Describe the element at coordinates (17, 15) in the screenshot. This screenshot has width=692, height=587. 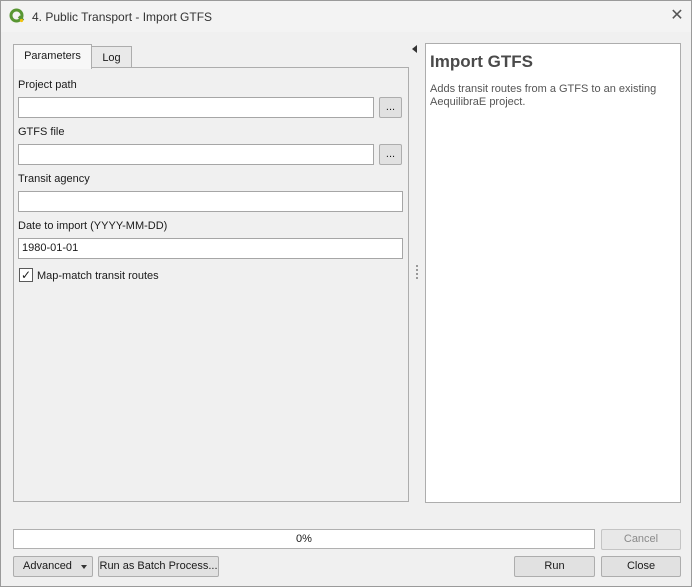
I see `qgis-logo-icon` at that location.